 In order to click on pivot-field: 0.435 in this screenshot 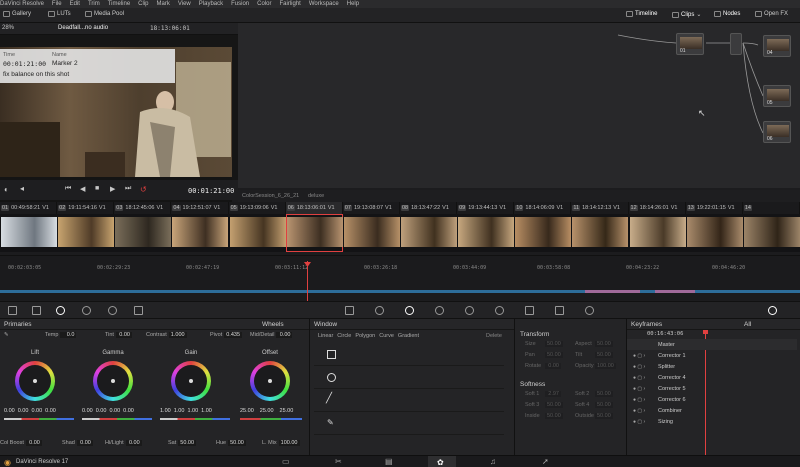, I will do `click(233, 335)`.